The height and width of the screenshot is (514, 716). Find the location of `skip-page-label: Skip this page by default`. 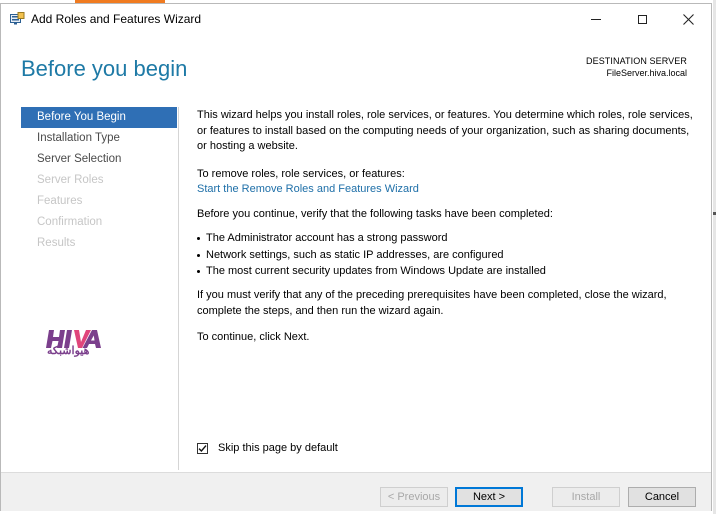

skip-page-label: Skip this page by default is located at coordinates (278, 448).